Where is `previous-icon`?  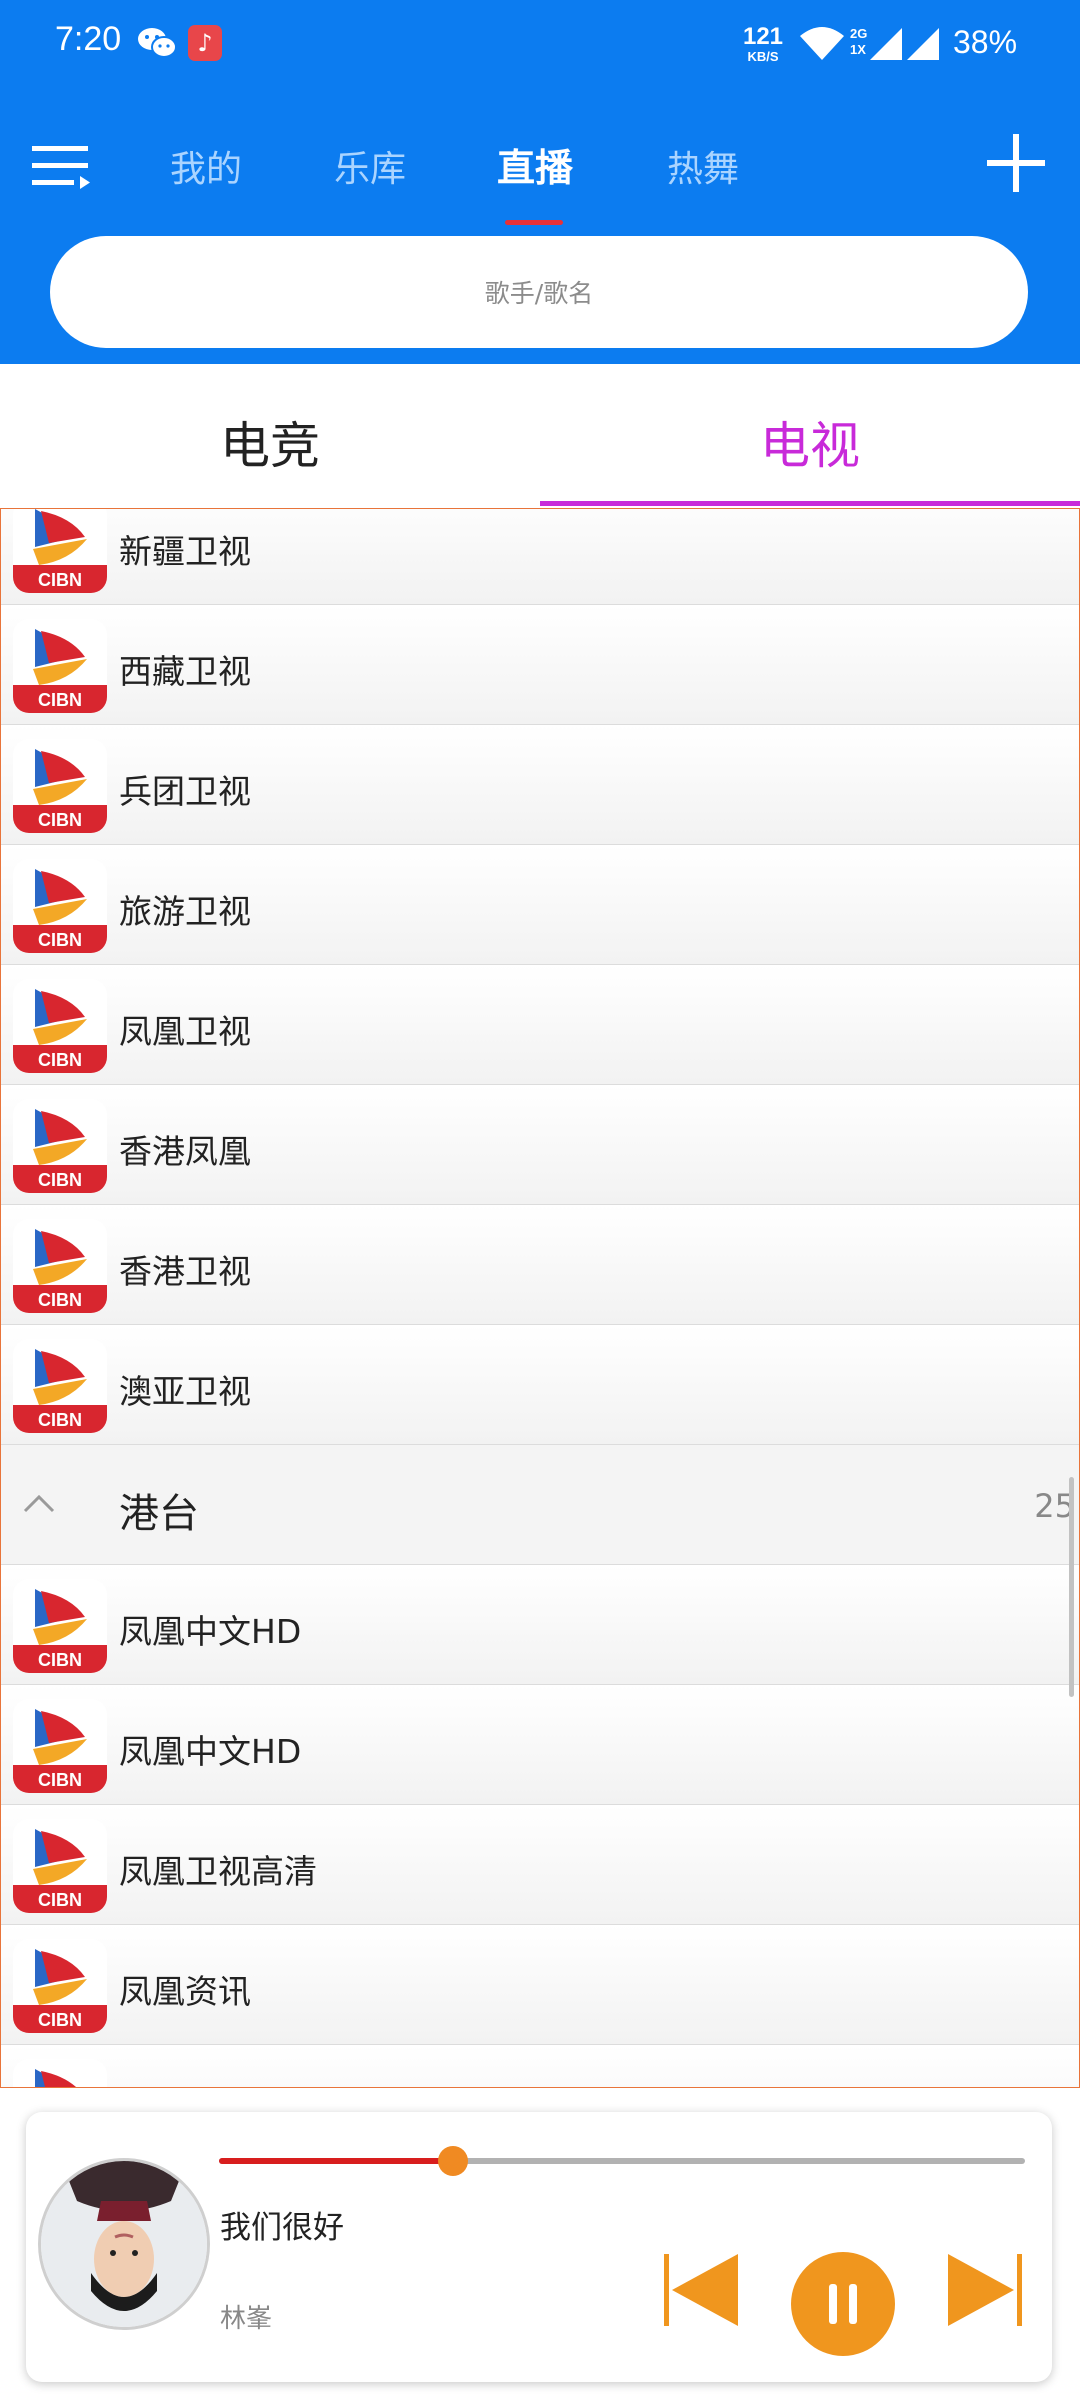 previous-icon is located at coordinates (702, 2290).